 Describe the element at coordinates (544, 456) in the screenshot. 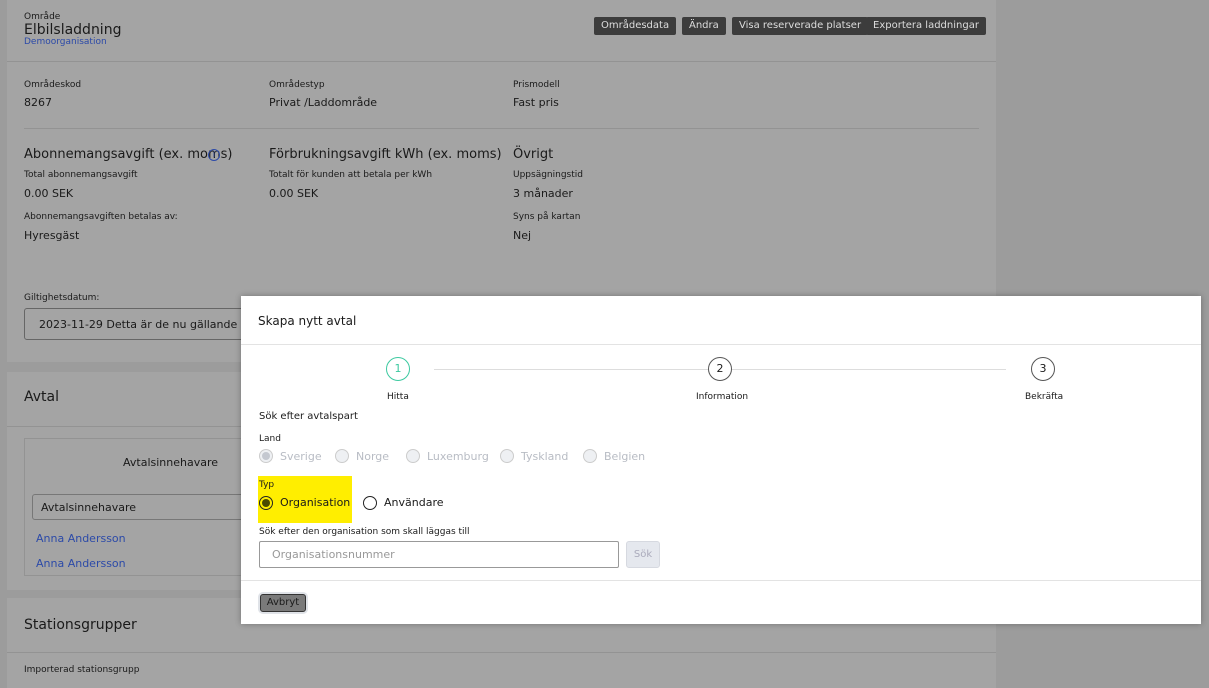

I see `country-option: Tyskland` at that location.